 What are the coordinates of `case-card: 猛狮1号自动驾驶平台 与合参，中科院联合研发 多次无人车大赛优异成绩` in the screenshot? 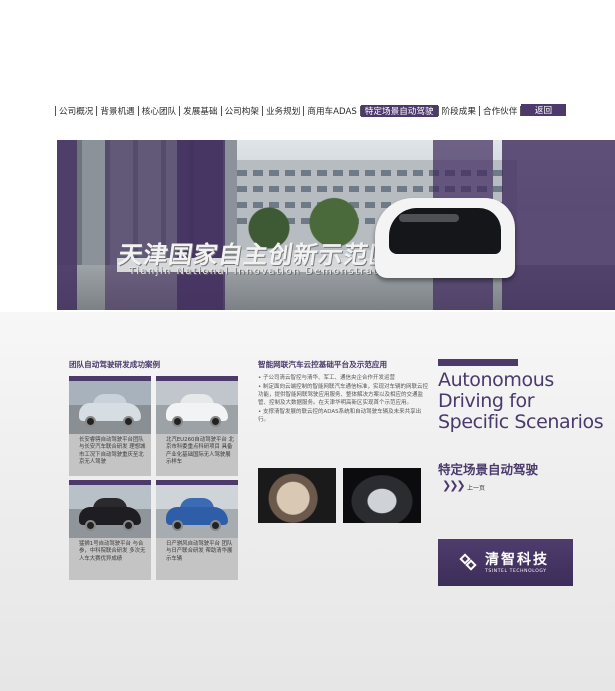 It's located at (110, 530).